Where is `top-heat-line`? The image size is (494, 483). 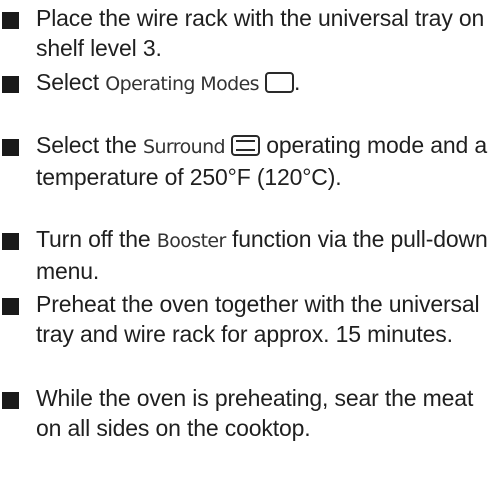
top-heat-line is located at coordinates (245, 141).